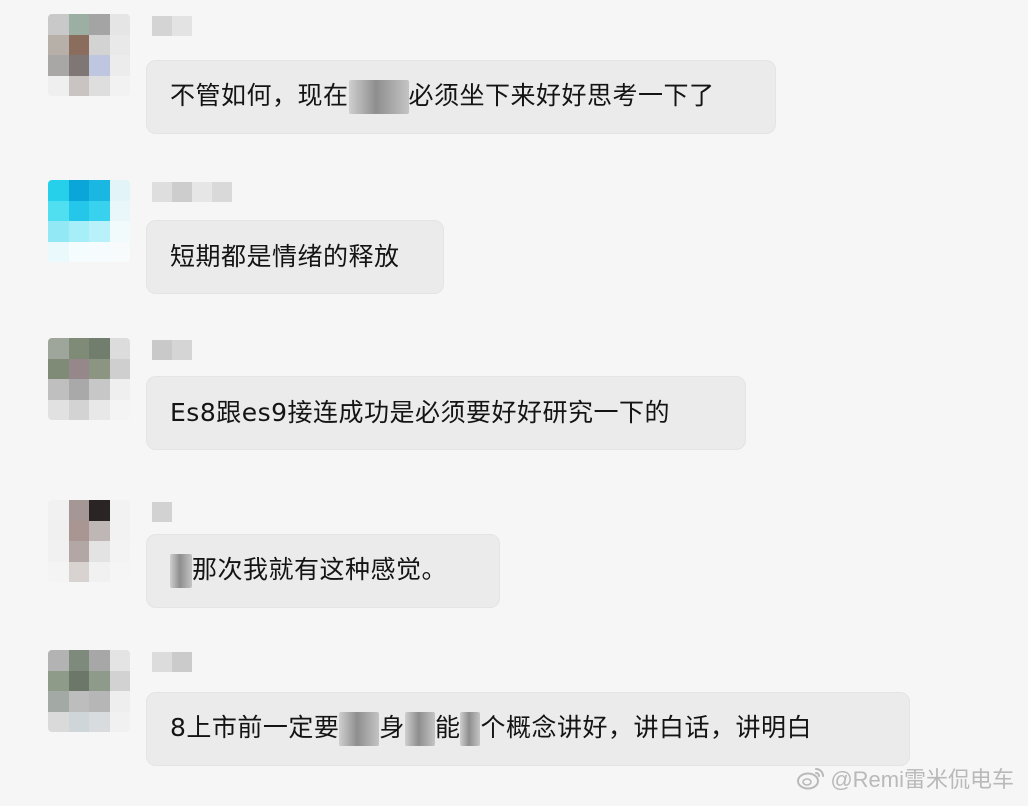 The height and width of the screenshot is (806, 1028). Describe the element at coordinates (491, 729) in the screenshot. I see `message-text: 8上市前一定要身能个概念讲好，讲白话，讲明白` at that location.